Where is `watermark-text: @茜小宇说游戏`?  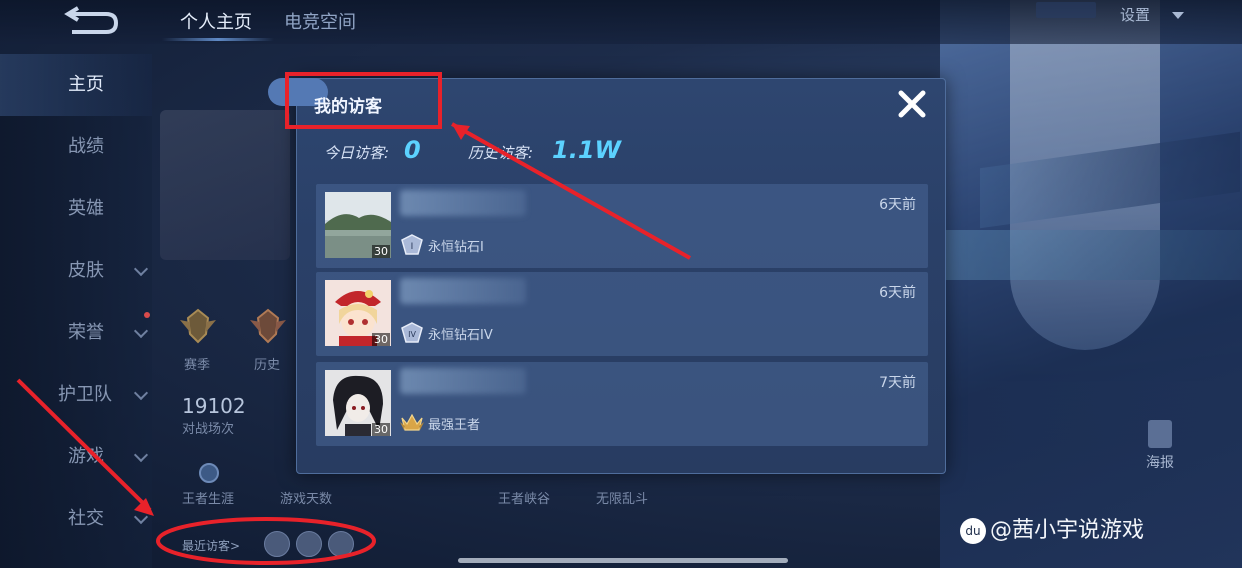
watermark-text: @茜小宇说游戏 is located at coordinates (1067, 530).